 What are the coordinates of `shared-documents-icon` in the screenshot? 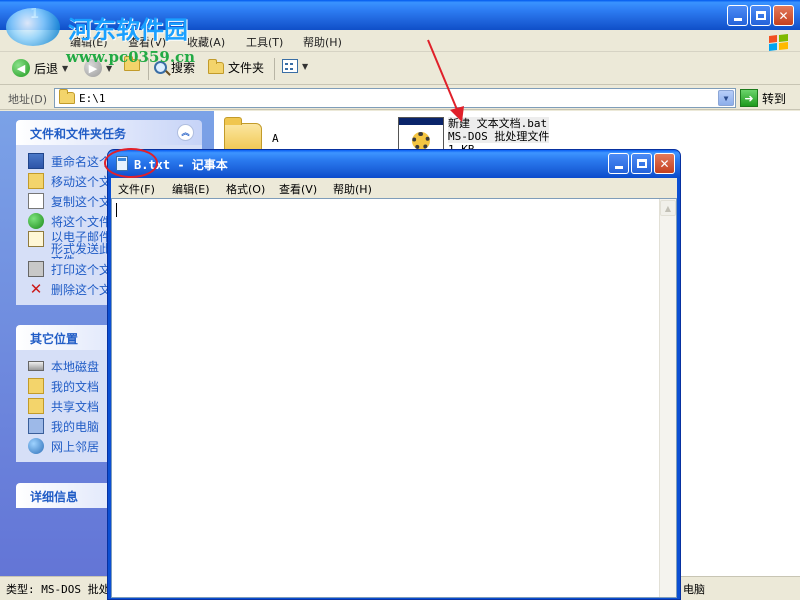 It's located at (36, 406).